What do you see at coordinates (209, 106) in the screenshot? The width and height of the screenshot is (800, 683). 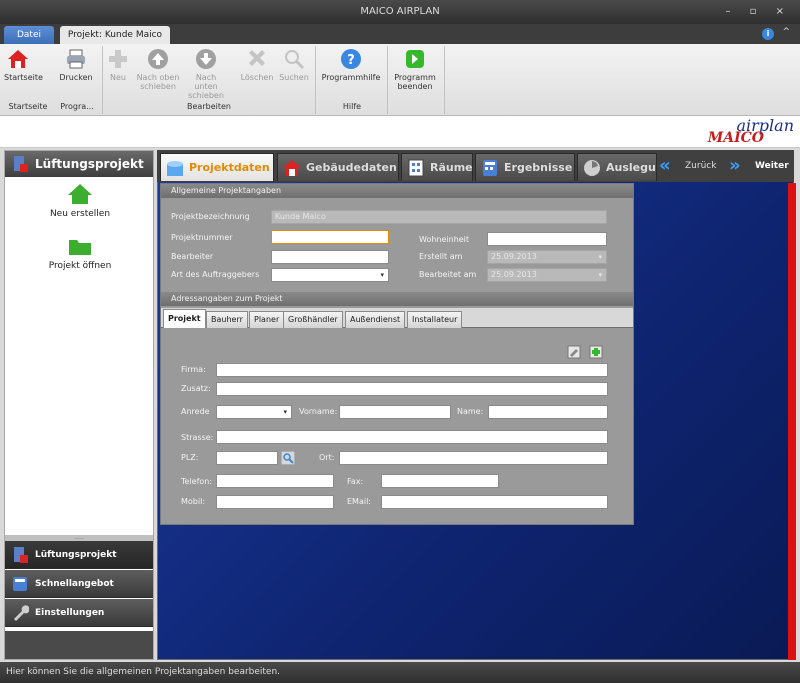 I see `group-label-bearbeiten: Bearbeiten` at bounding box center [209, 106].